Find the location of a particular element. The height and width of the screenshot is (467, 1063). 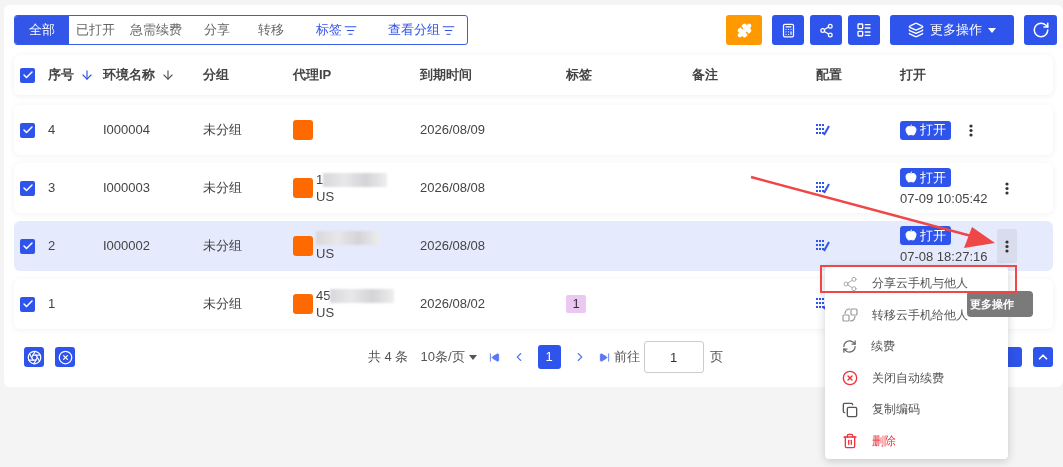

page-unit-label: 页 is located at coordinates (716, 357).